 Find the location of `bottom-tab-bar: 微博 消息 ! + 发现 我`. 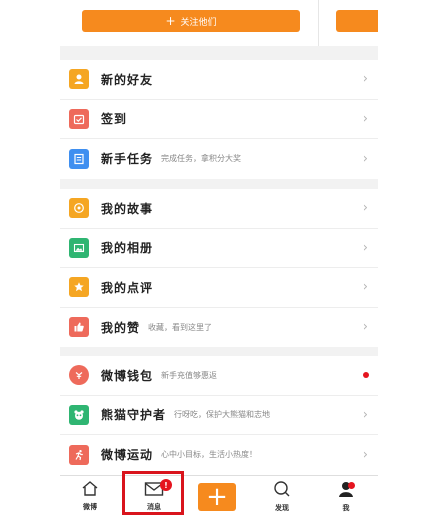

bottom-tab-bar: 微博 消息 ! + 发现 我 is located at coordinates (219, 495).